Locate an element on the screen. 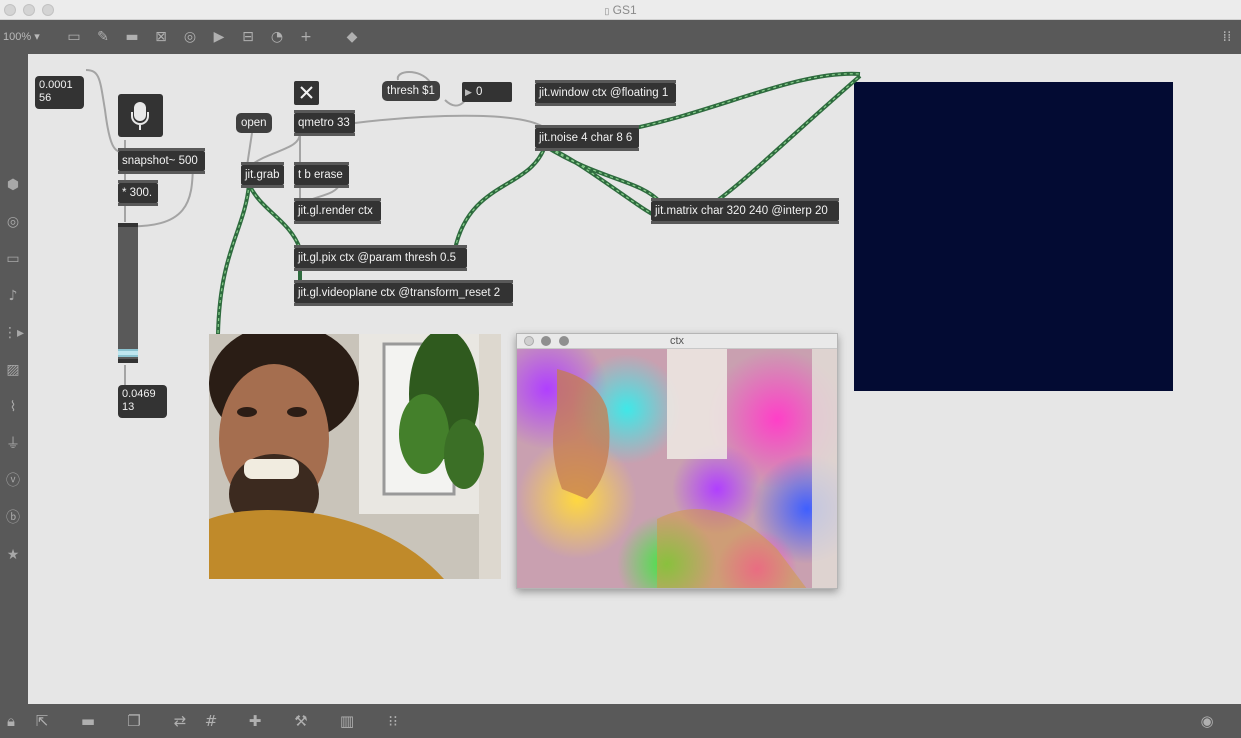  music-note-icon: ♪ is located at coordinates (13, 296).